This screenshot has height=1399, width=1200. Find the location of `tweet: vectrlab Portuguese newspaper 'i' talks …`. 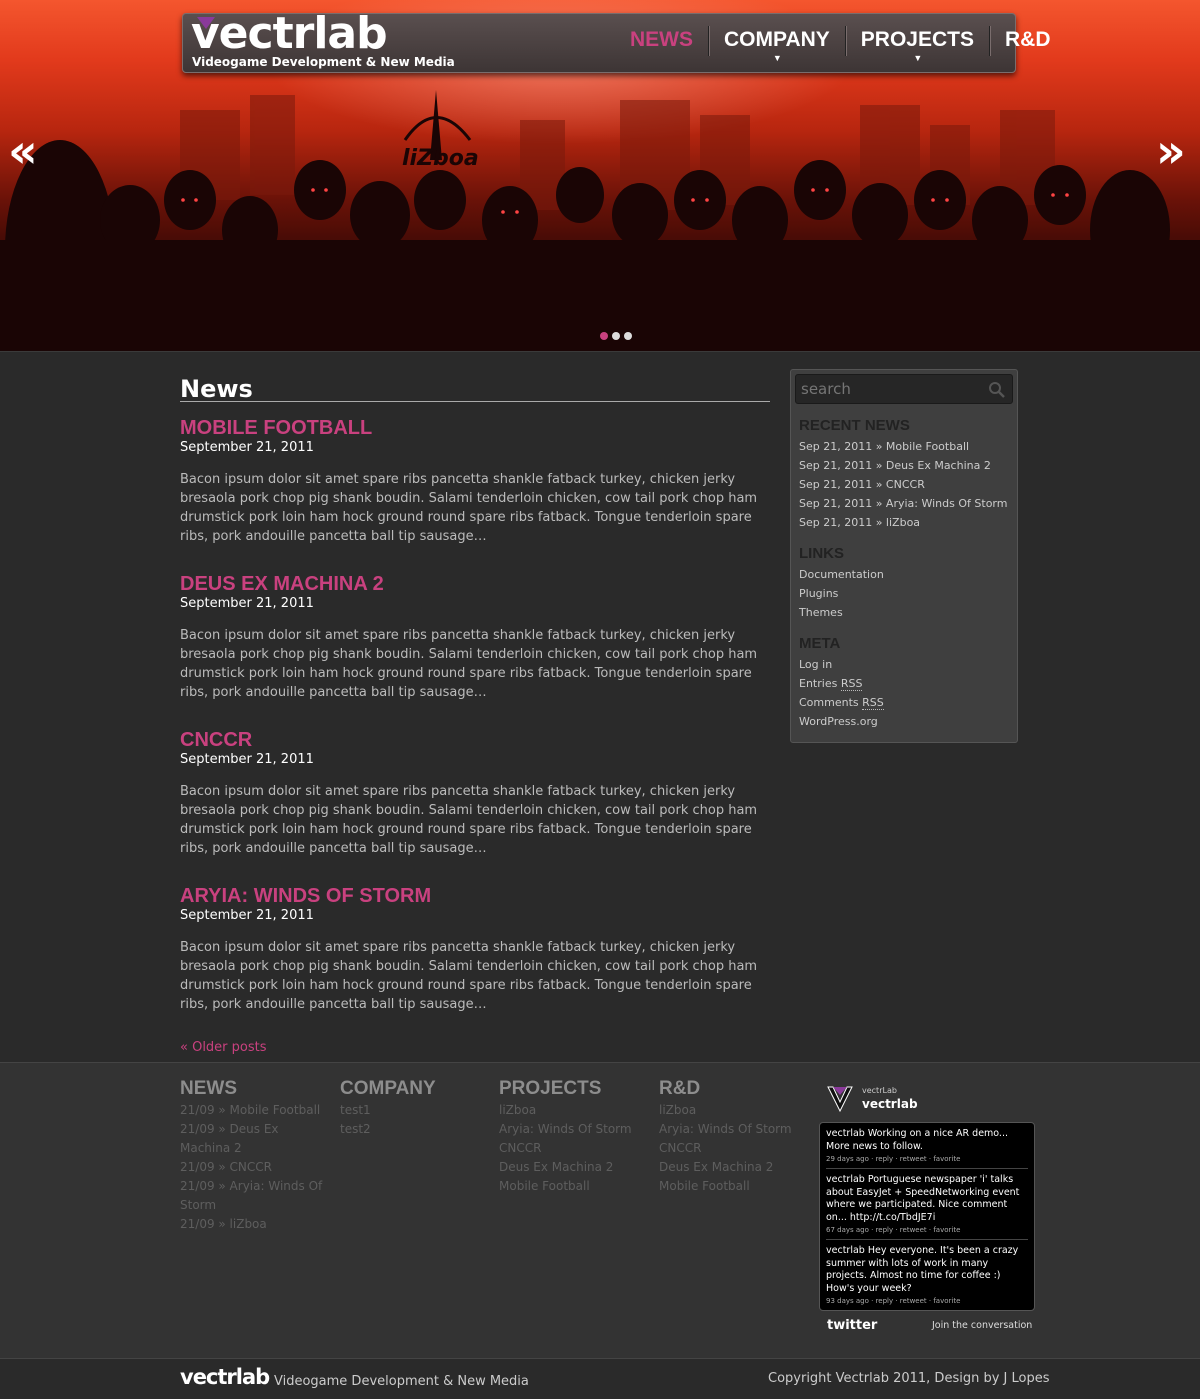

tweet: vectrlab Portuguese newspaper 'i' talks … is located at coordinates (927, 1204).